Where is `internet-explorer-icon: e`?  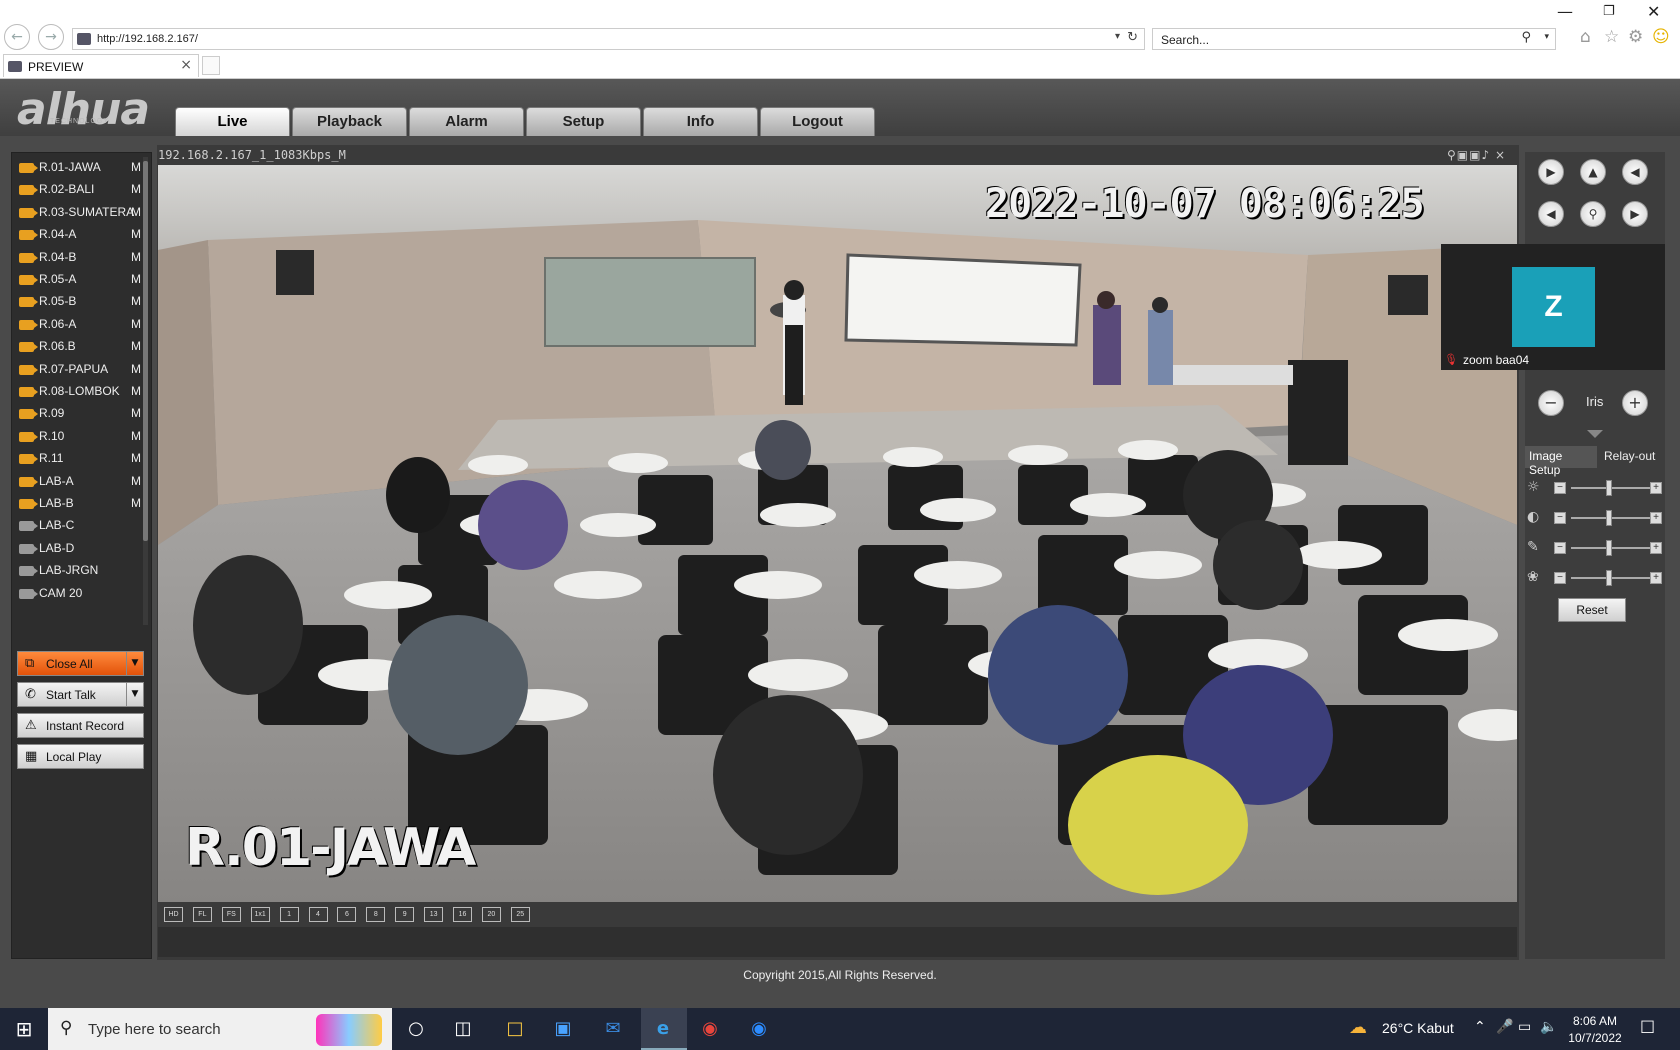 internet-explorer-icon: e is located at coordinates (663, 1029).